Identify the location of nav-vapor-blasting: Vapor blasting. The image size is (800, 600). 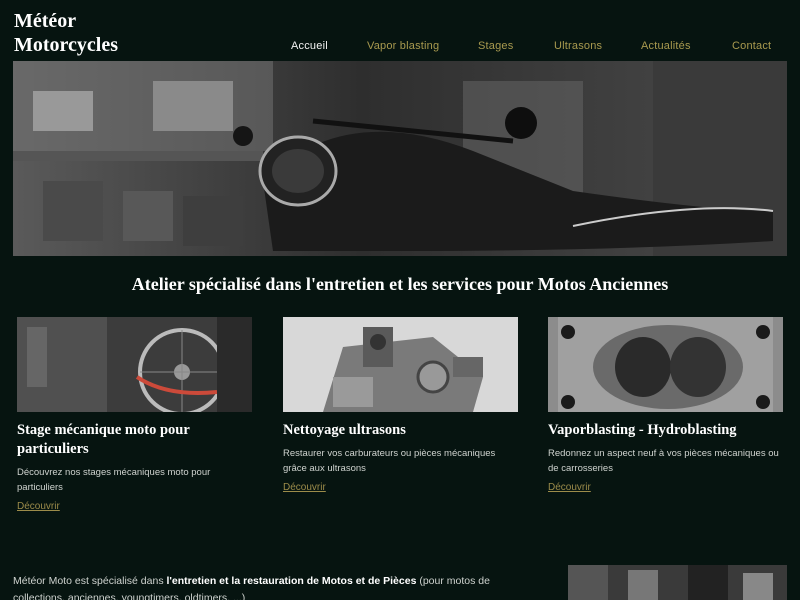
(403, 46).